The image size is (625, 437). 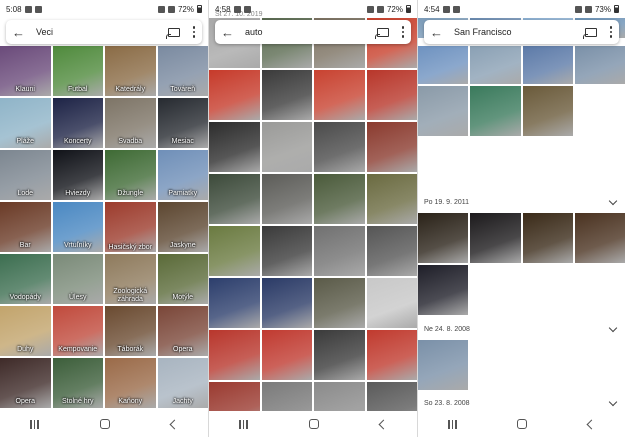 I want to click on category-tile: Stolné hry, so click(x=77, y=383).